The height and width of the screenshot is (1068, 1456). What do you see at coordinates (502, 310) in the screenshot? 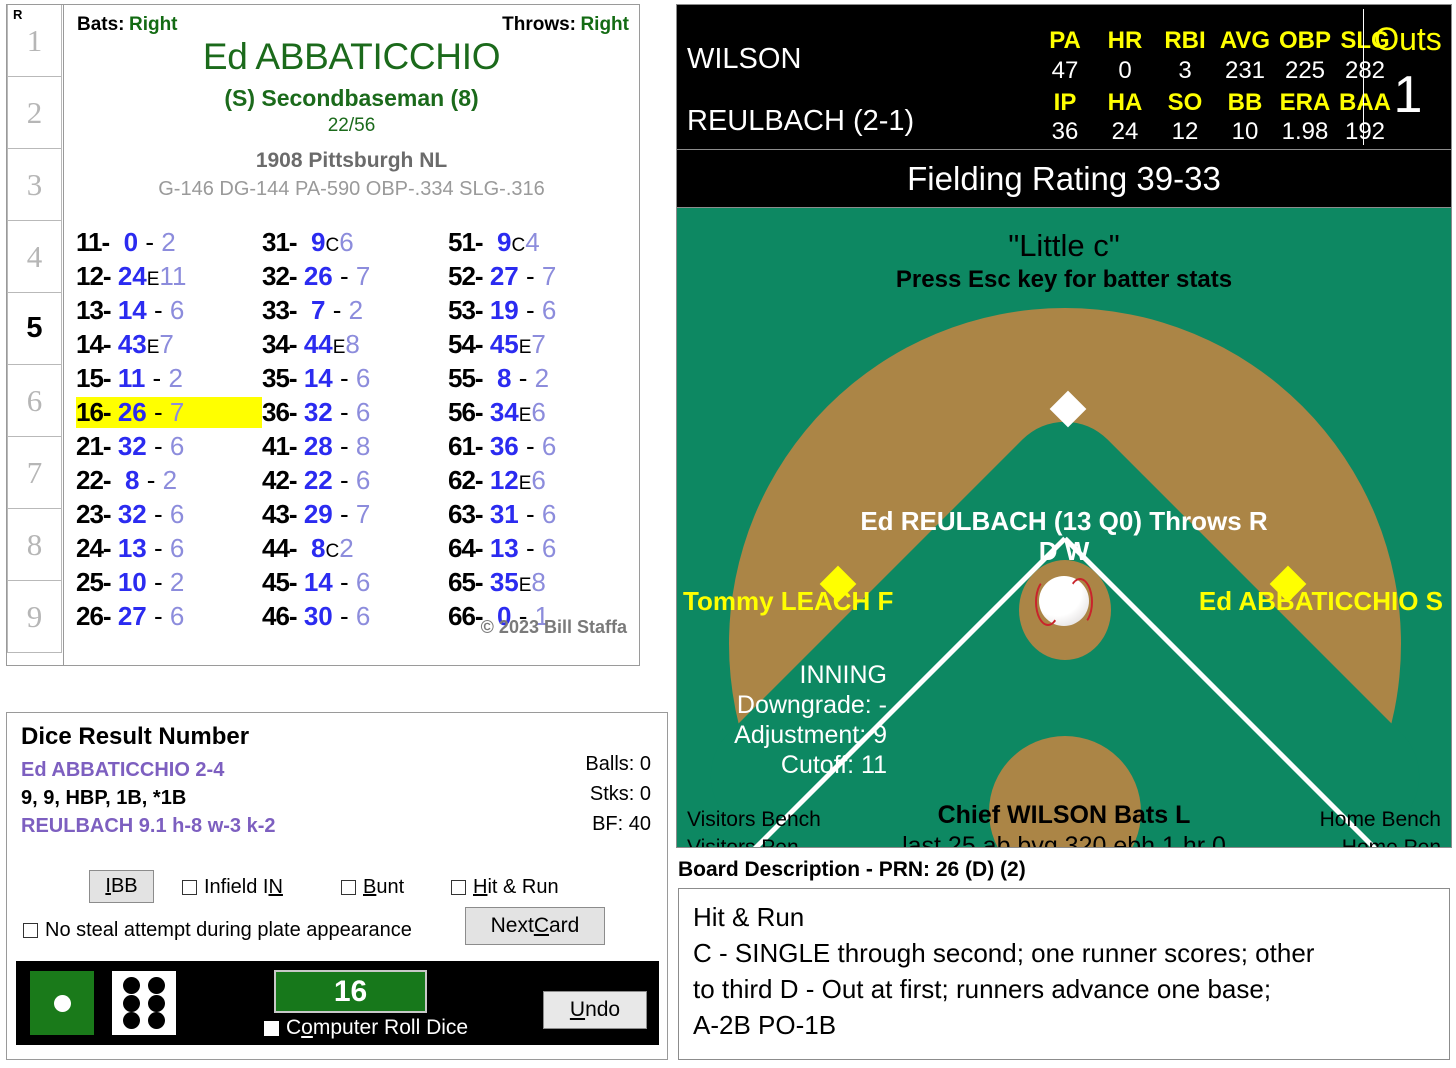
I see `dice-result-entry: 53- 19 - 6` at bounding box center [502, 310].